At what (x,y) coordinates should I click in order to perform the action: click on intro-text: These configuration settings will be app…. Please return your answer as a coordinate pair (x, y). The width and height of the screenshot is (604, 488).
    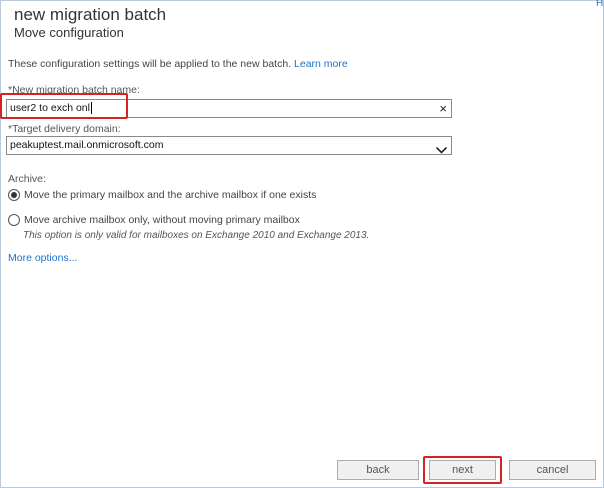
    Looking at the image, I should click on (178, 64).